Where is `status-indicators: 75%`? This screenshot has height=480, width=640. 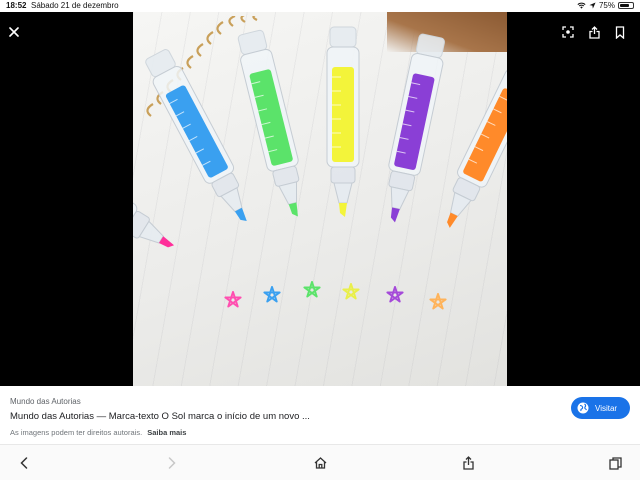 status-indicators: 75% is located at coordinates (605, 5).